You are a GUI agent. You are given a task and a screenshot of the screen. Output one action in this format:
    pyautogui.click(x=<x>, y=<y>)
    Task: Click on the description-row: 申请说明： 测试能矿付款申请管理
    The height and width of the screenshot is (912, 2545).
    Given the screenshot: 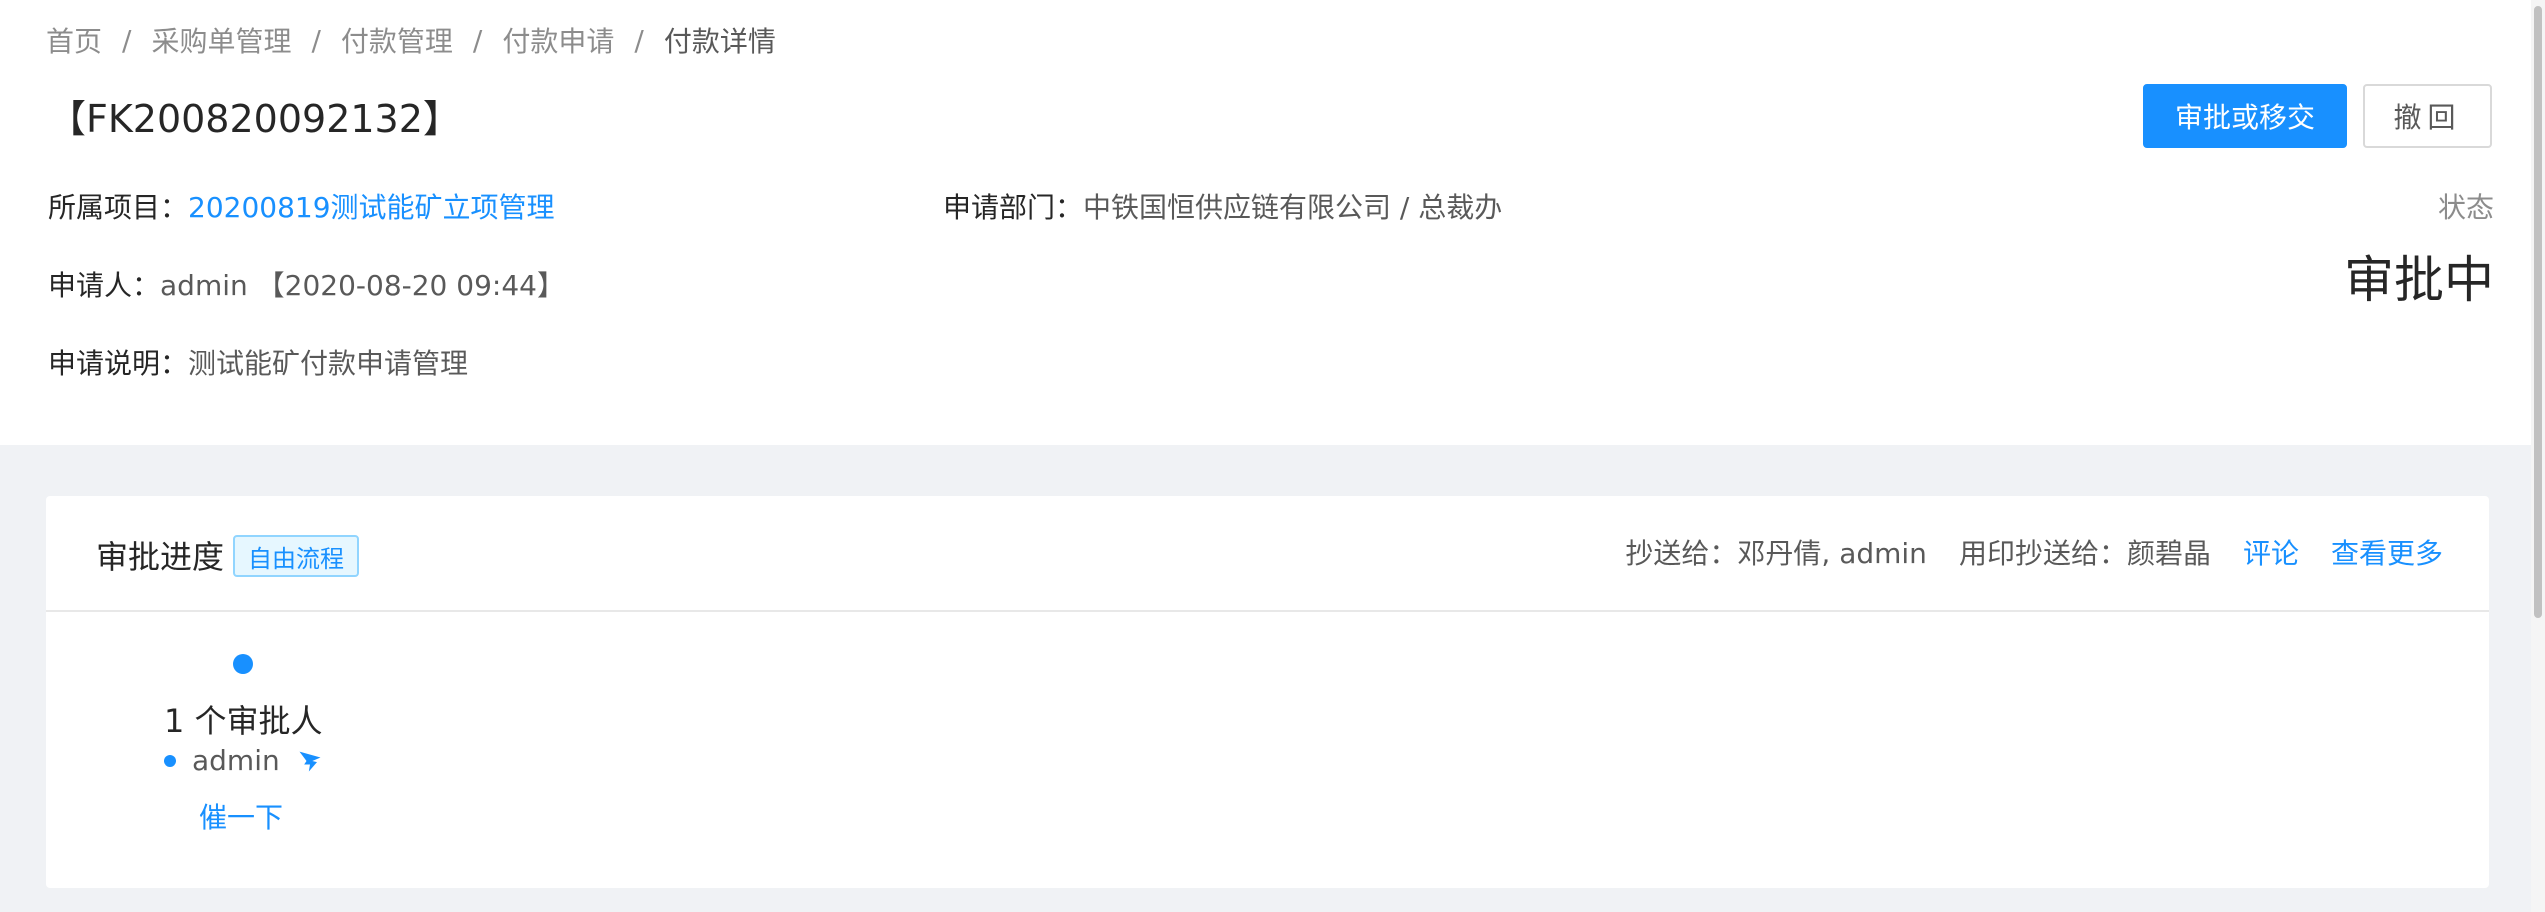 What is the action you would take?
    pyautogui.click(x=258, y=362)
    